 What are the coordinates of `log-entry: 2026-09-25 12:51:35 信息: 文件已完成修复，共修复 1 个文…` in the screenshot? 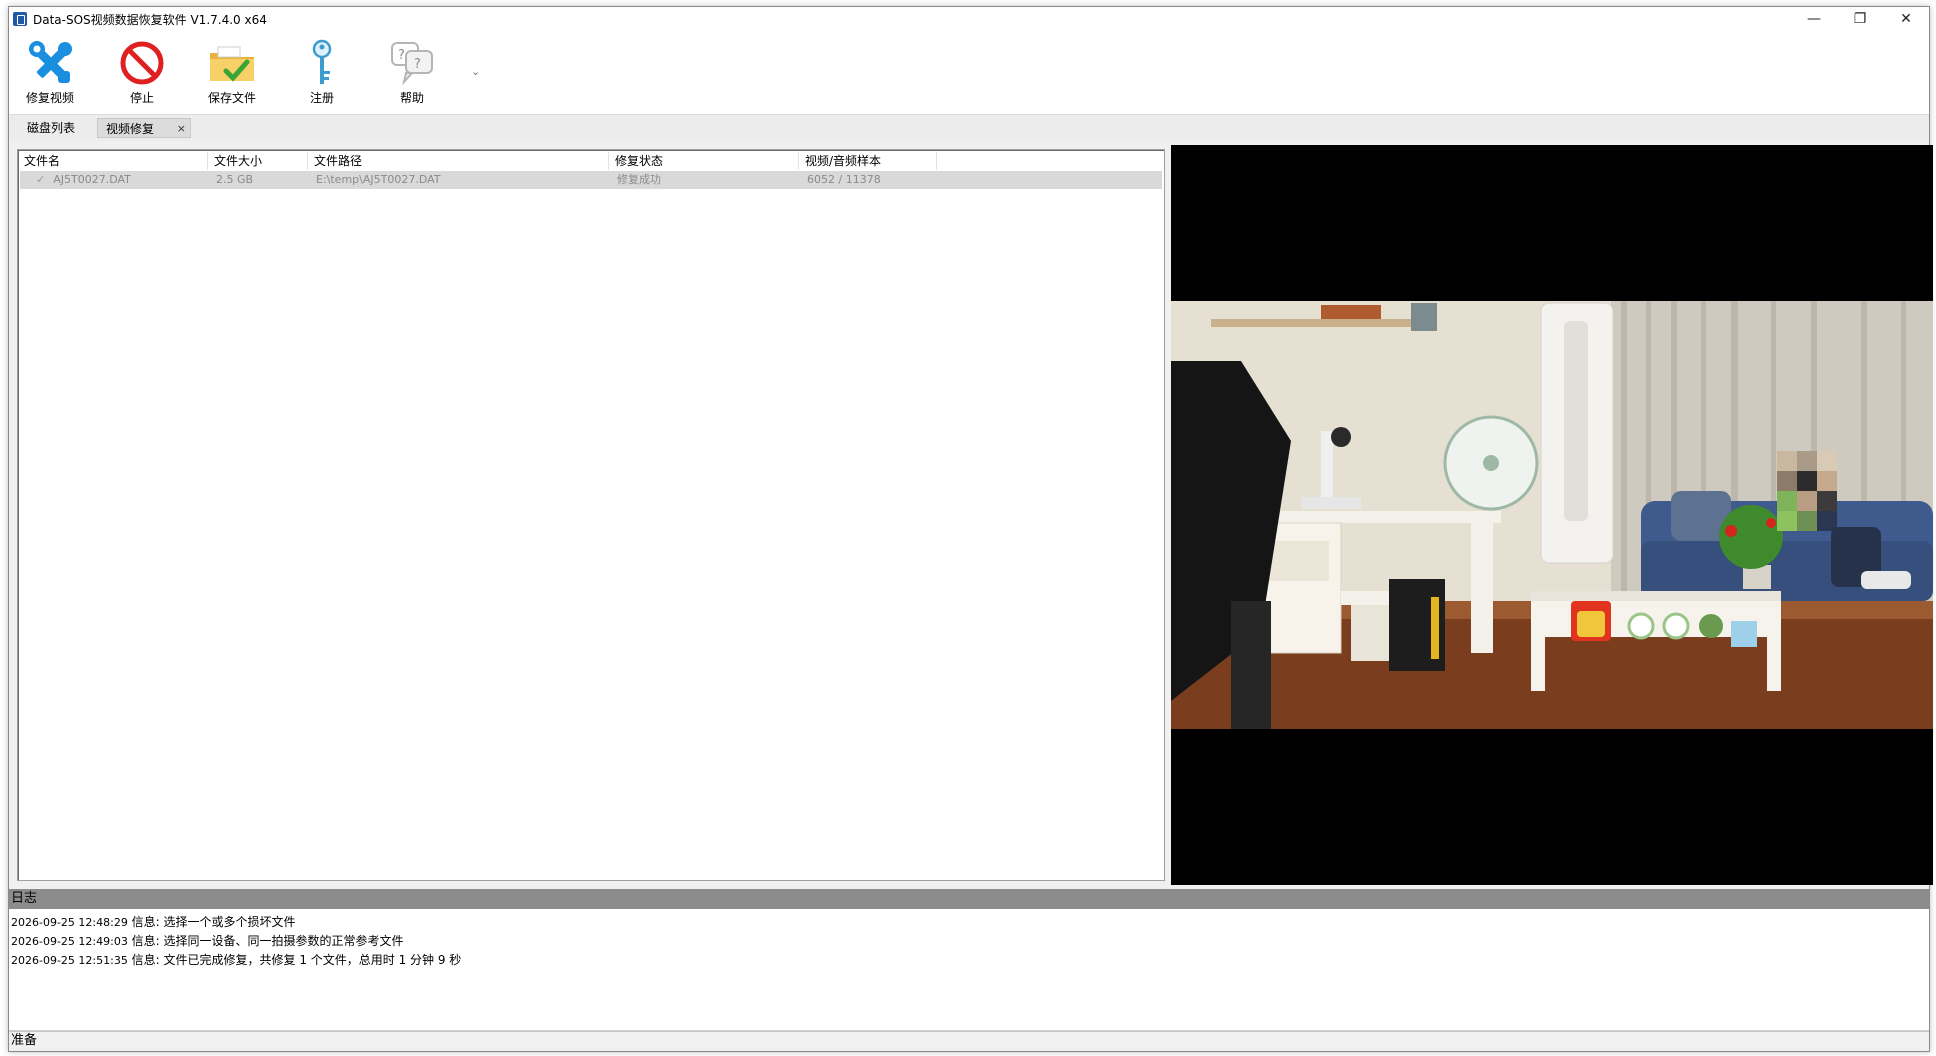 It's located at (969, 960).